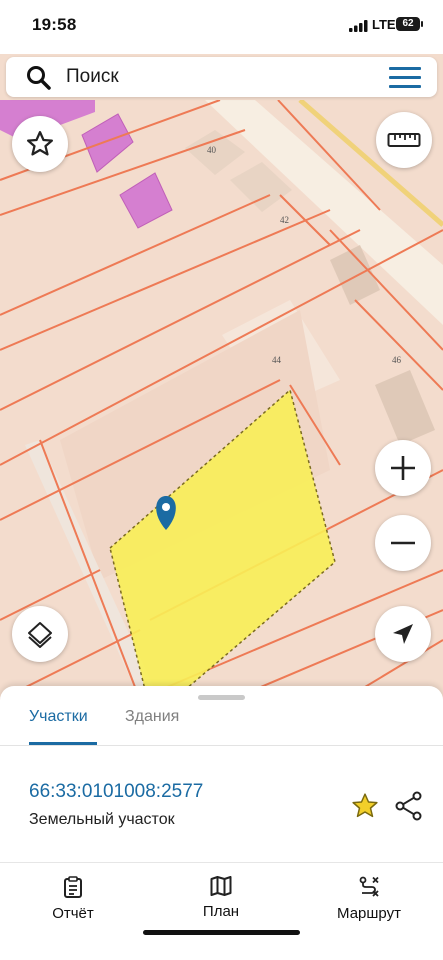  I want to click on nav-report: Отчёт, so click(73, 899).